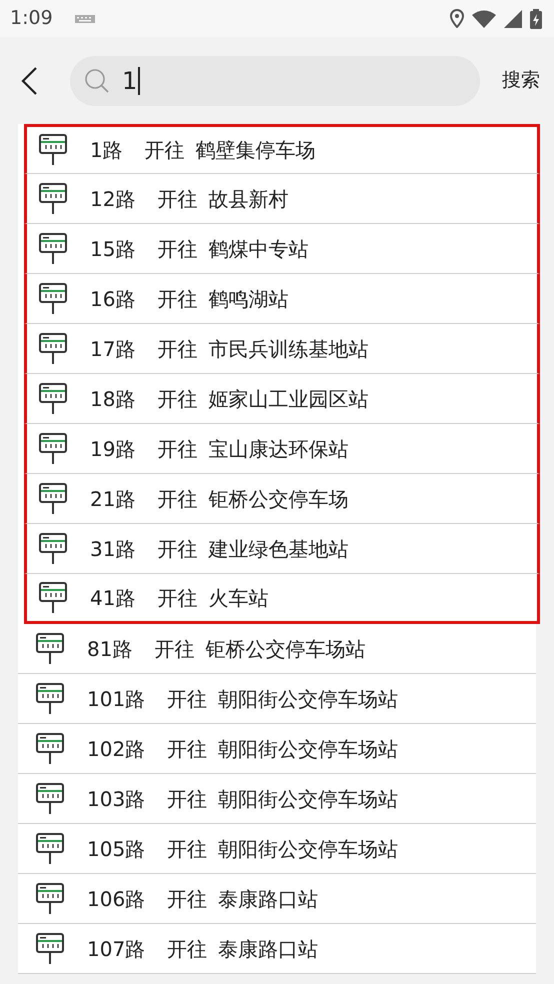 The image size is (554, 984). What do you see at coordinates (282, 449) in the screenshot?
I see `route-list-item: 19路 开往 宝山康达环保站` at bounding box center [282, 449].